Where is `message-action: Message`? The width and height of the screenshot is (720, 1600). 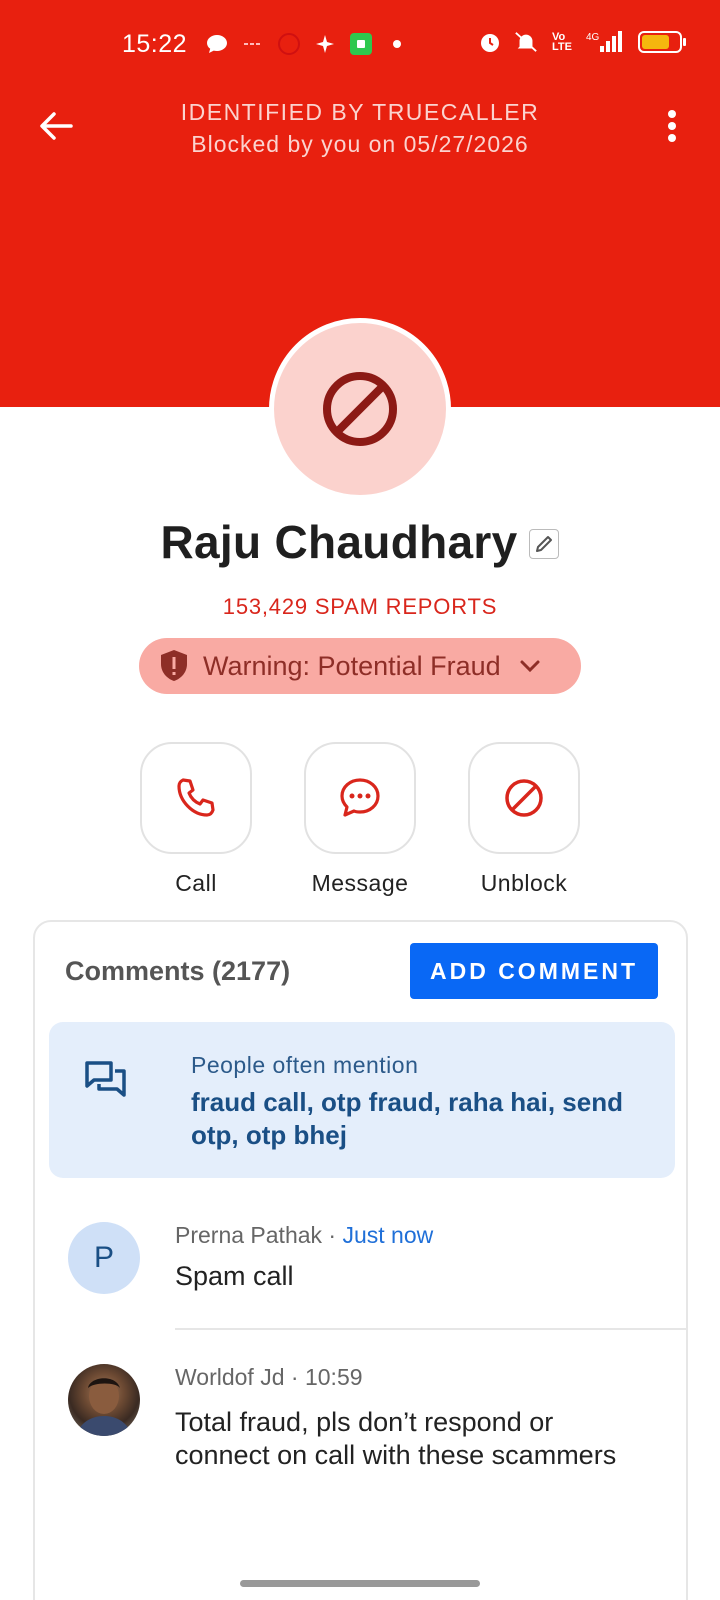 message-action: Message is located at coordinates (360, 819).